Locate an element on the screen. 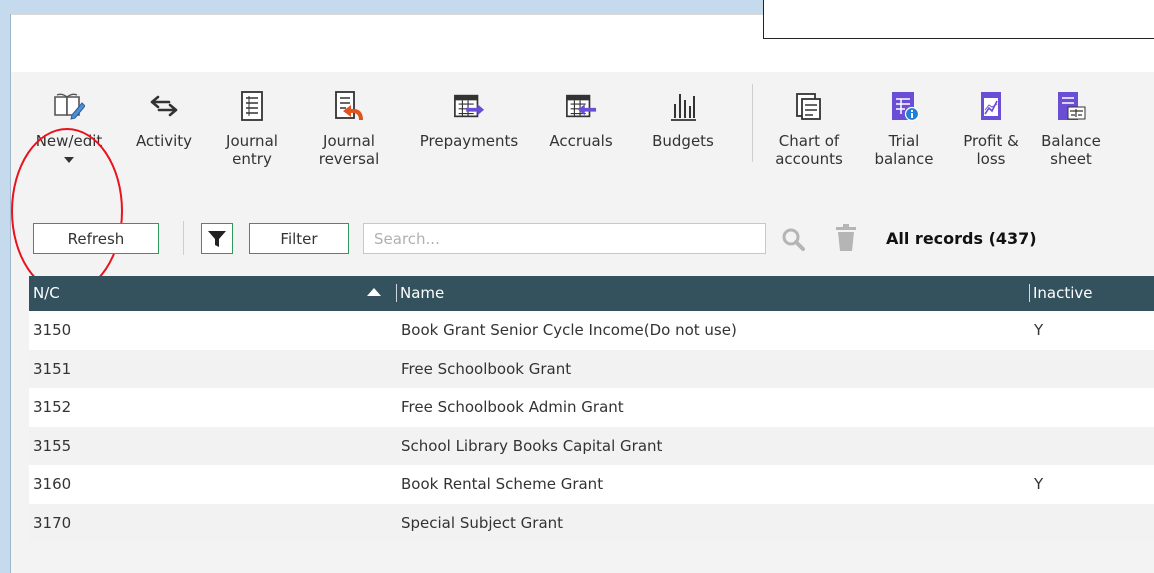 This screenshot has height=573, width=1154. profit-loss-label: Profit & loss is located at coordinates (991, 150).